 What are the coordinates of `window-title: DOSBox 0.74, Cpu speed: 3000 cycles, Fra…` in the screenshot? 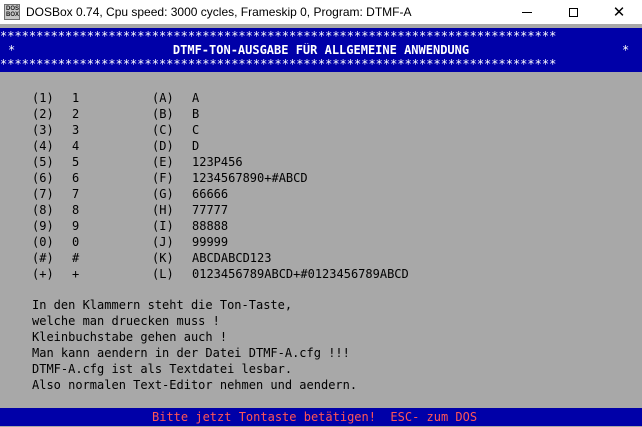 It's located at (219, 12).